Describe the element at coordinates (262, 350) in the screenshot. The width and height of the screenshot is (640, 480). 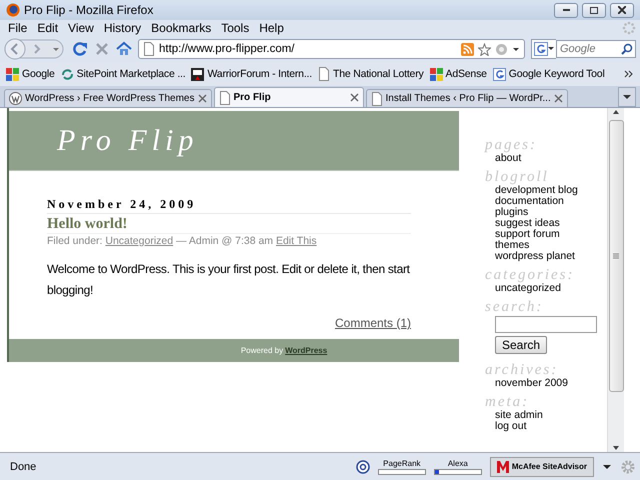
I see `footer-text: Powered by` at that location.